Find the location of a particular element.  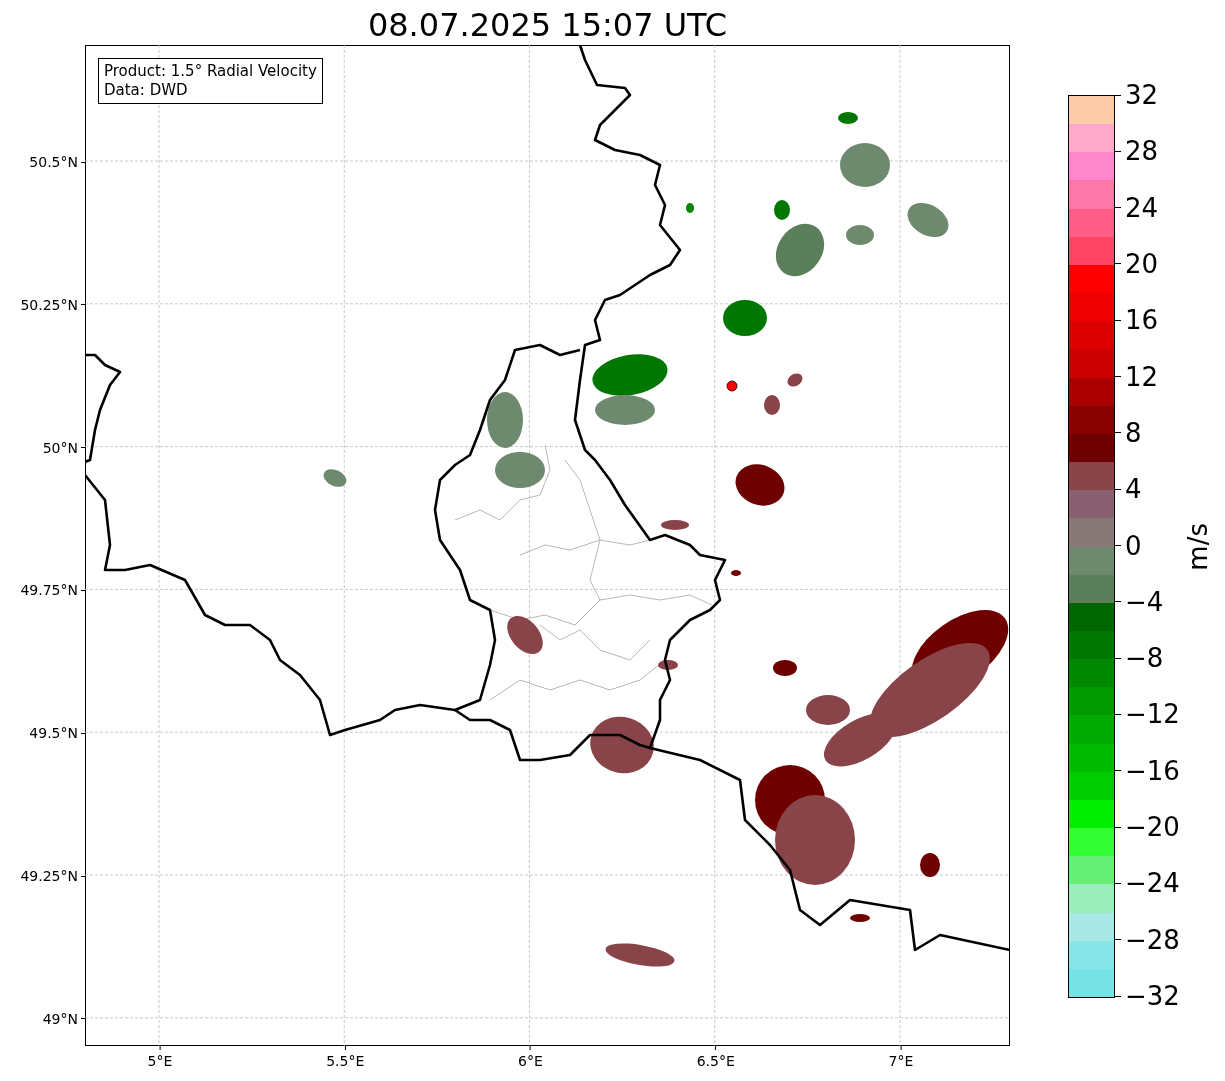

x-tick-label: 6°E is located at coordinates (530, 1061).